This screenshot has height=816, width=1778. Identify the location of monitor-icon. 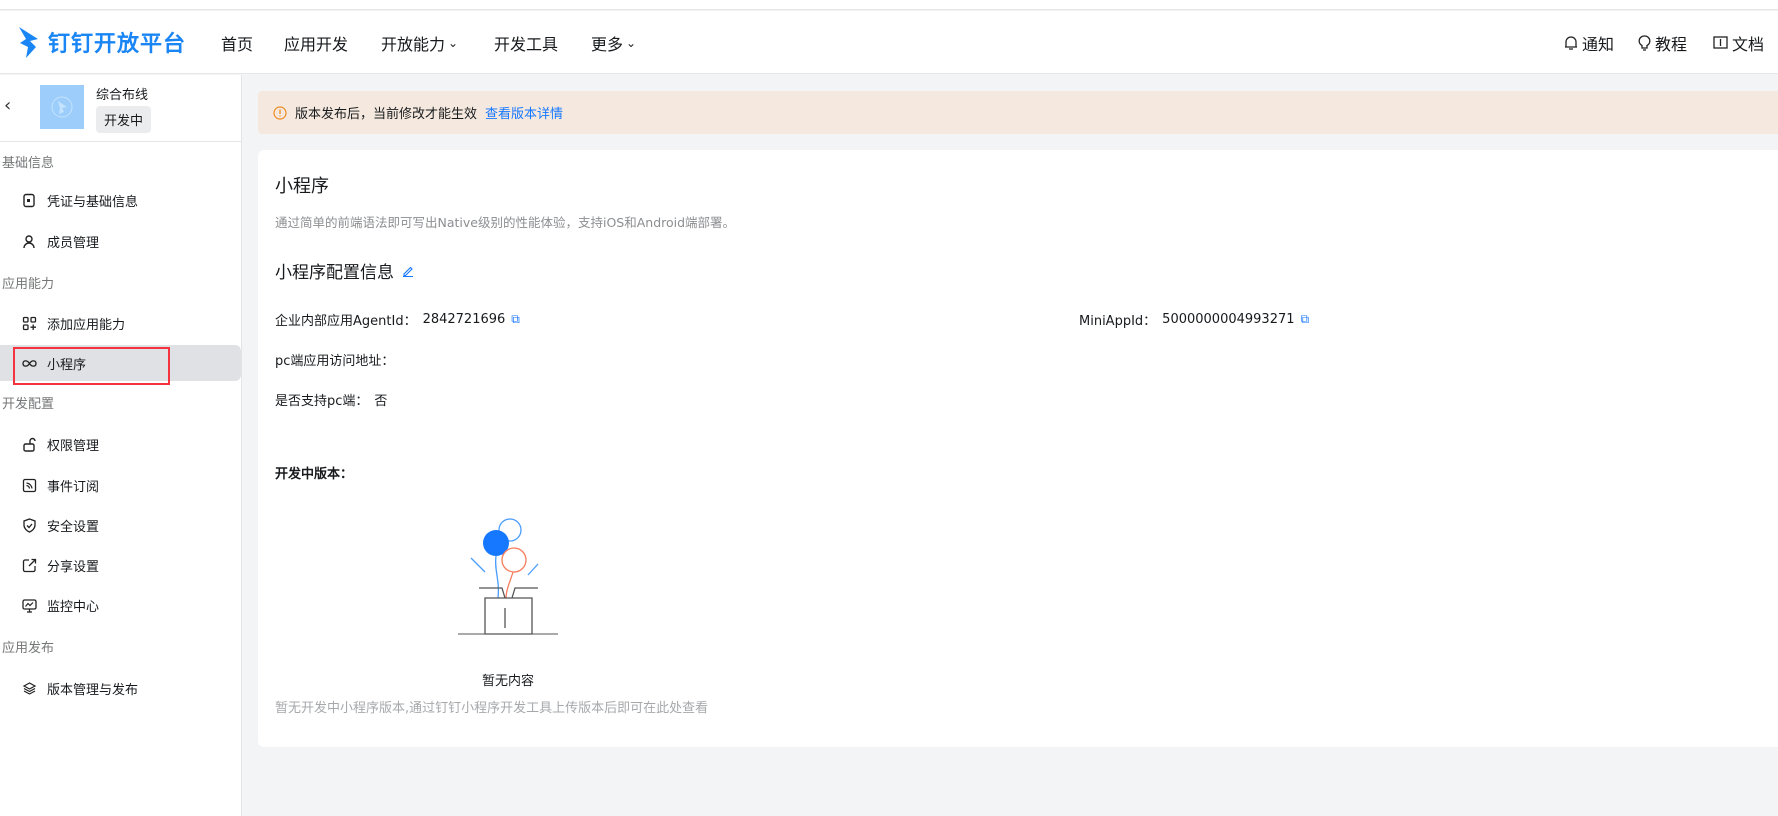
(29, 605).